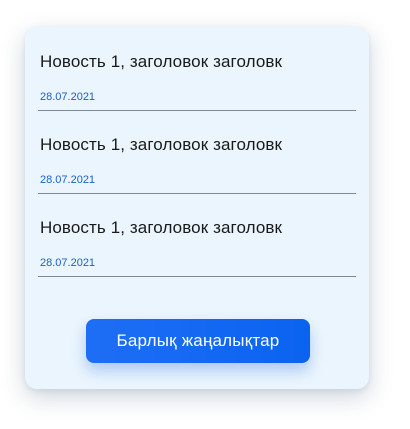 This screenshot has width=410, height=429. I want to click on all-news-button-label: Барлық жаңалықтар, so click(198, 340).